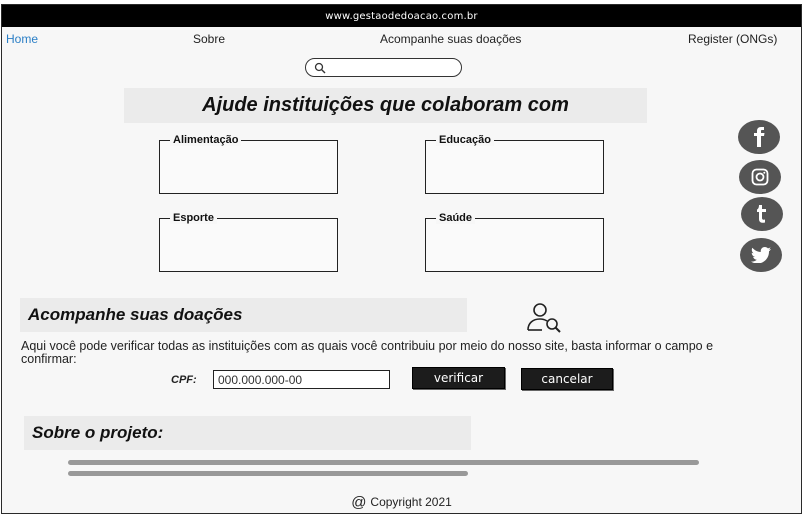 The width and height of the screenshot is (805, 519). I want to click on tumblr-glyph, so click(761, 214).